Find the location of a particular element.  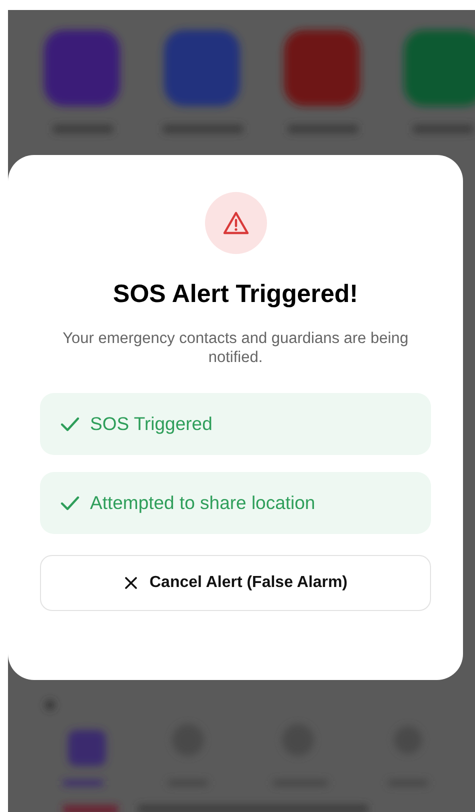

cancel-alert-button: Cancel Alert (False Alarm) is located at coordinates (235, 583).